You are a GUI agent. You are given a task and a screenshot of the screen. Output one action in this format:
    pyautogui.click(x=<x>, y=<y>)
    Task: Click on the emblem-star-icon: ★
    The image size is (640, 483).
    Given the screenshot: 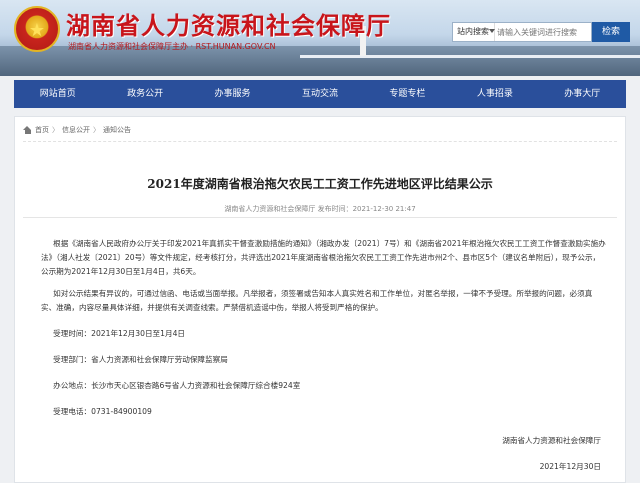 What is the action you would take?
    pyautogui.click(x=37, y=30)
    